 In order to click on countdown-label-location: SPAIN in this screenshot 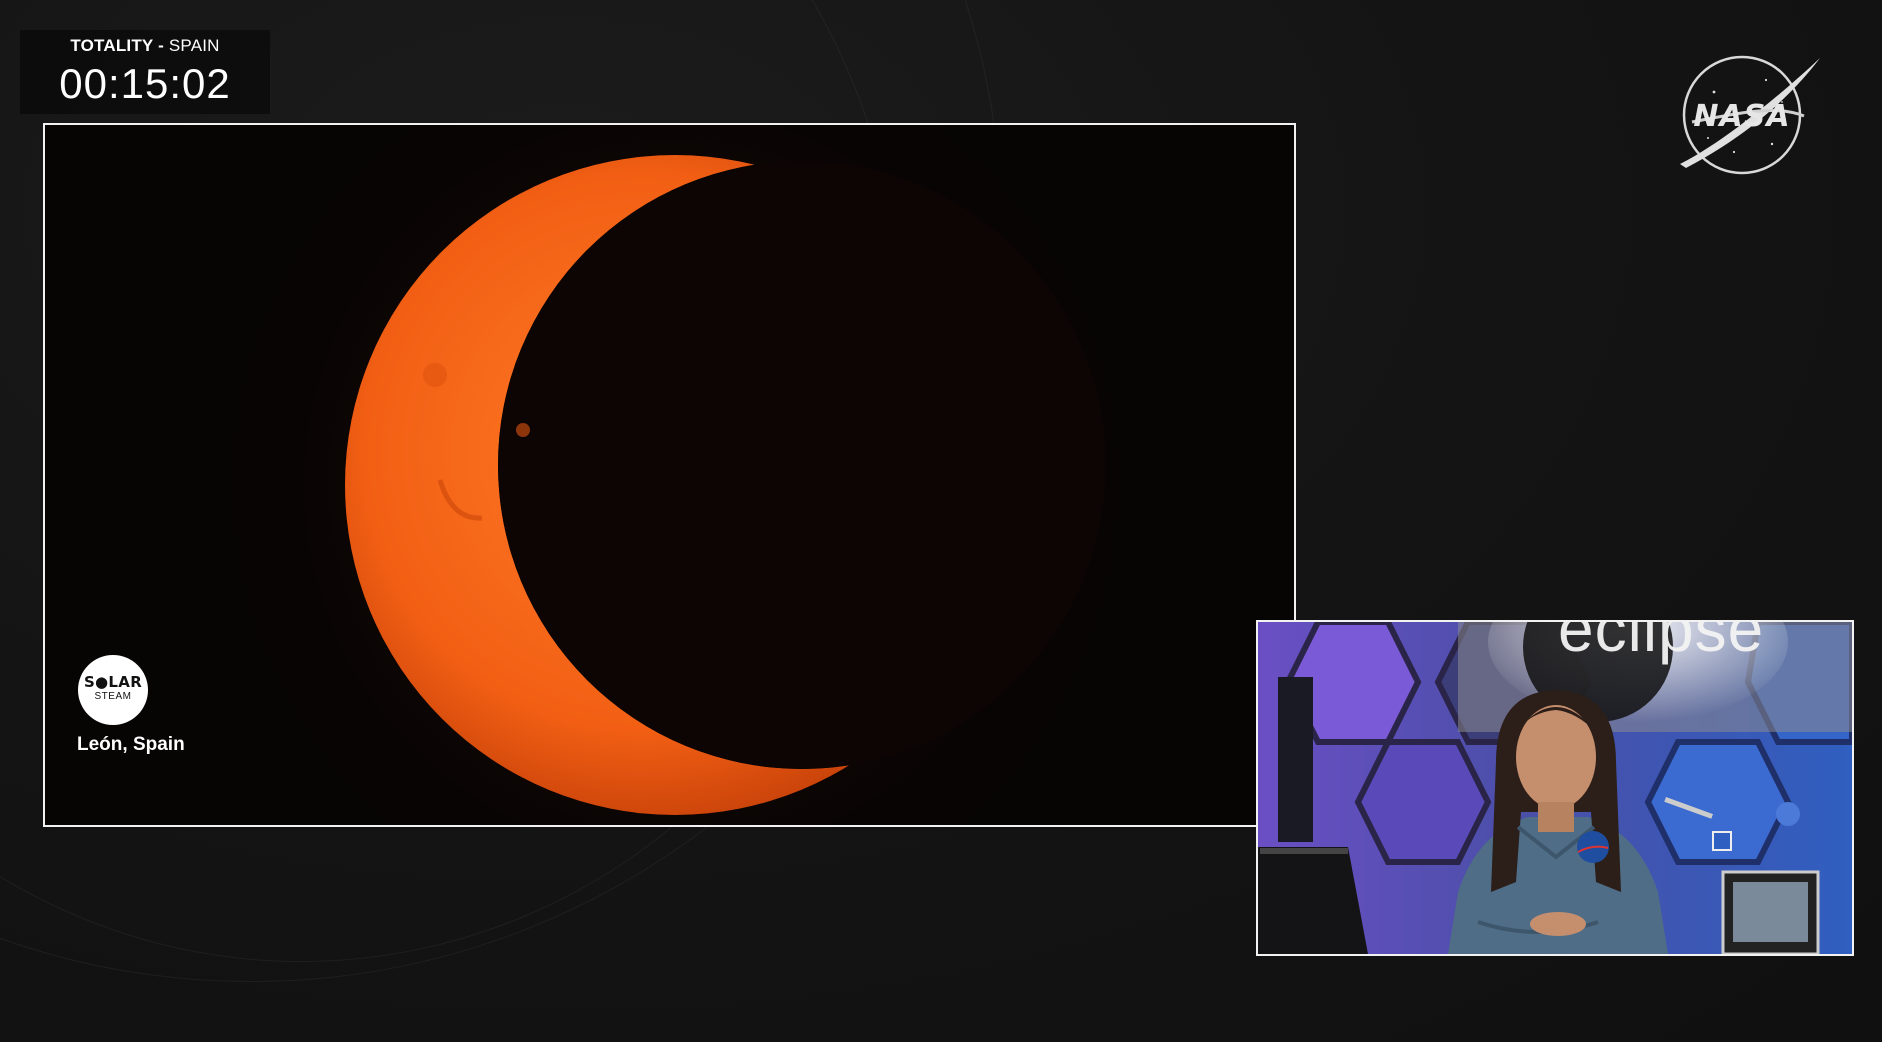, I will do `click(194, 45)`.